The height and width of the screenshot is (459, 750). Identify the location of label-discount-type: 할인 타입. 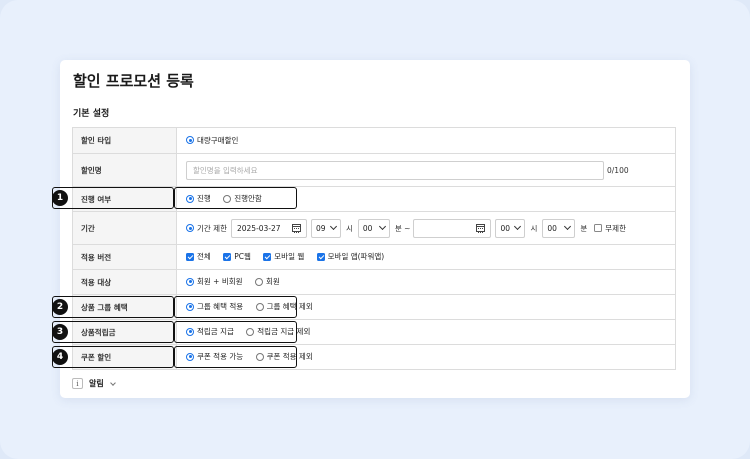
(124, 140).